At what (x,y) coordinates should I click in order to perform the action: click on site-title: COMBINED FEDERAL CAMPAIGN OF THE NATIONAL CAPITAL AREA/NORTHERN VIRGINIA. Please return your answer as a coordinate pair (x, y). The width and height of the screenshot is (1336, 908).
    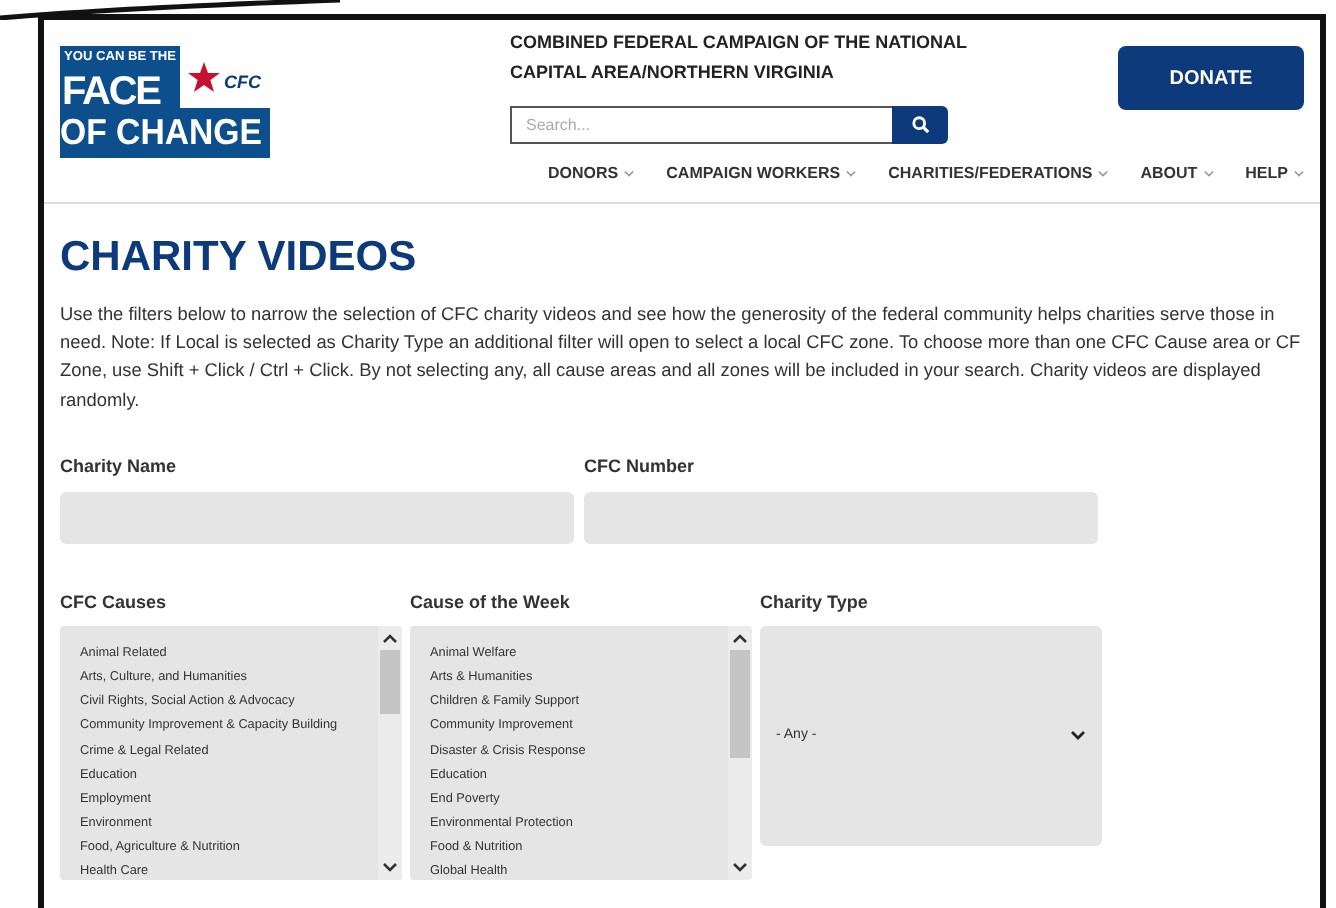
    Looking at the image, I should click on (739, 58).